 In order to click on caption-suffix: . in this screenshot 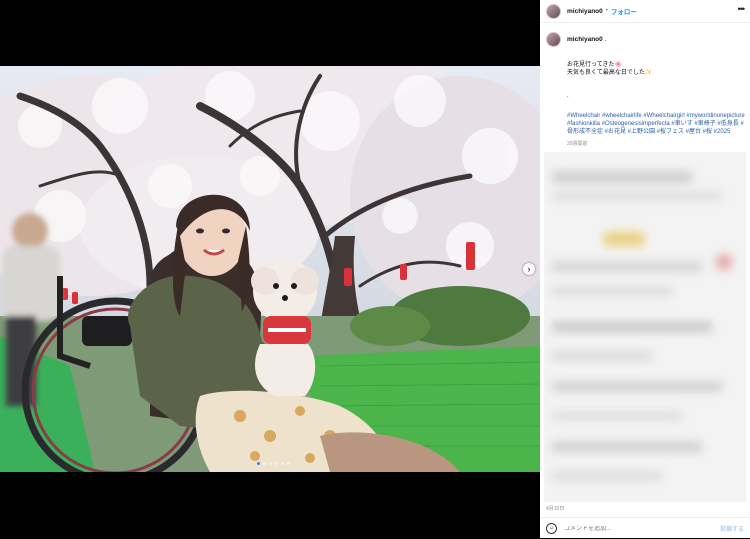, I will do `click(605, 39)`.